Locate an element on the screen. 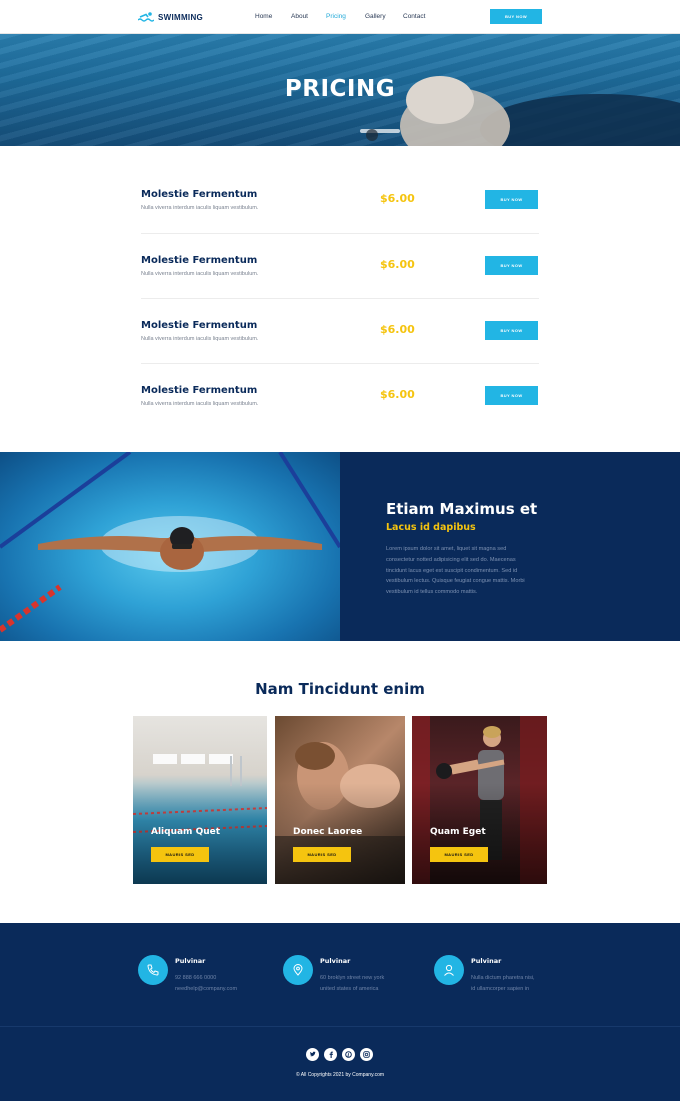 The image size is (680, 1101). hero-banner: PRICING is located at coordinates (340, 90).